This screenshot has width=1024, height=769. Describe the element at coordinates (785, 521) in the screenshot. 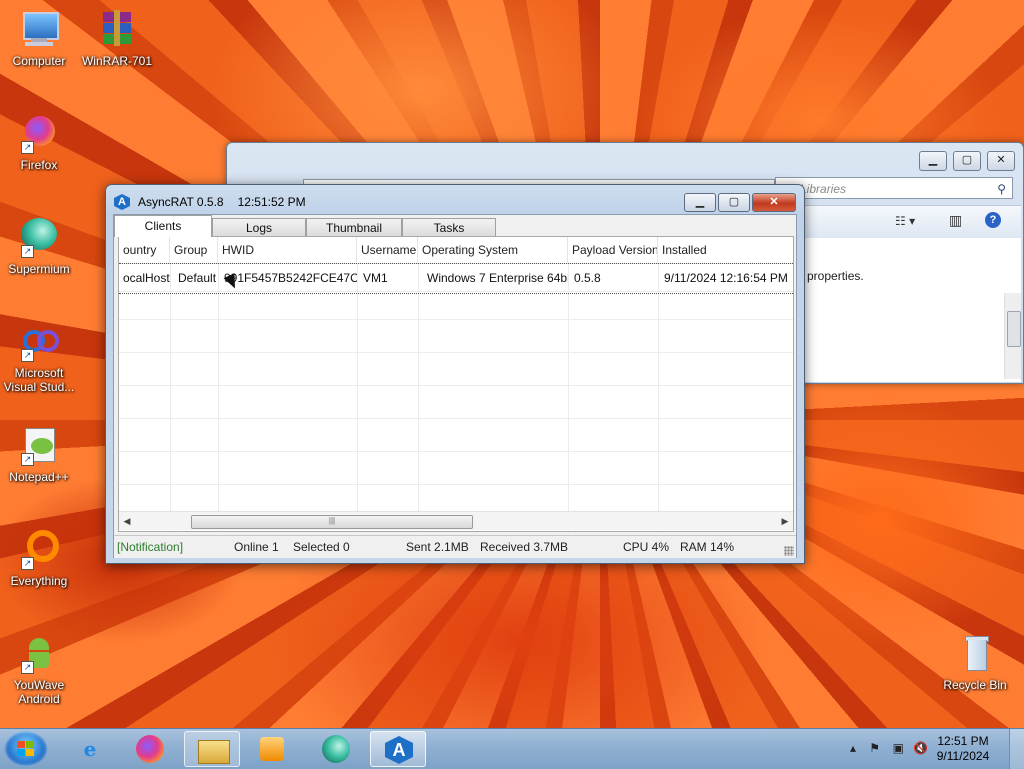

I see `scroll-right-icon: ▶` at that location.